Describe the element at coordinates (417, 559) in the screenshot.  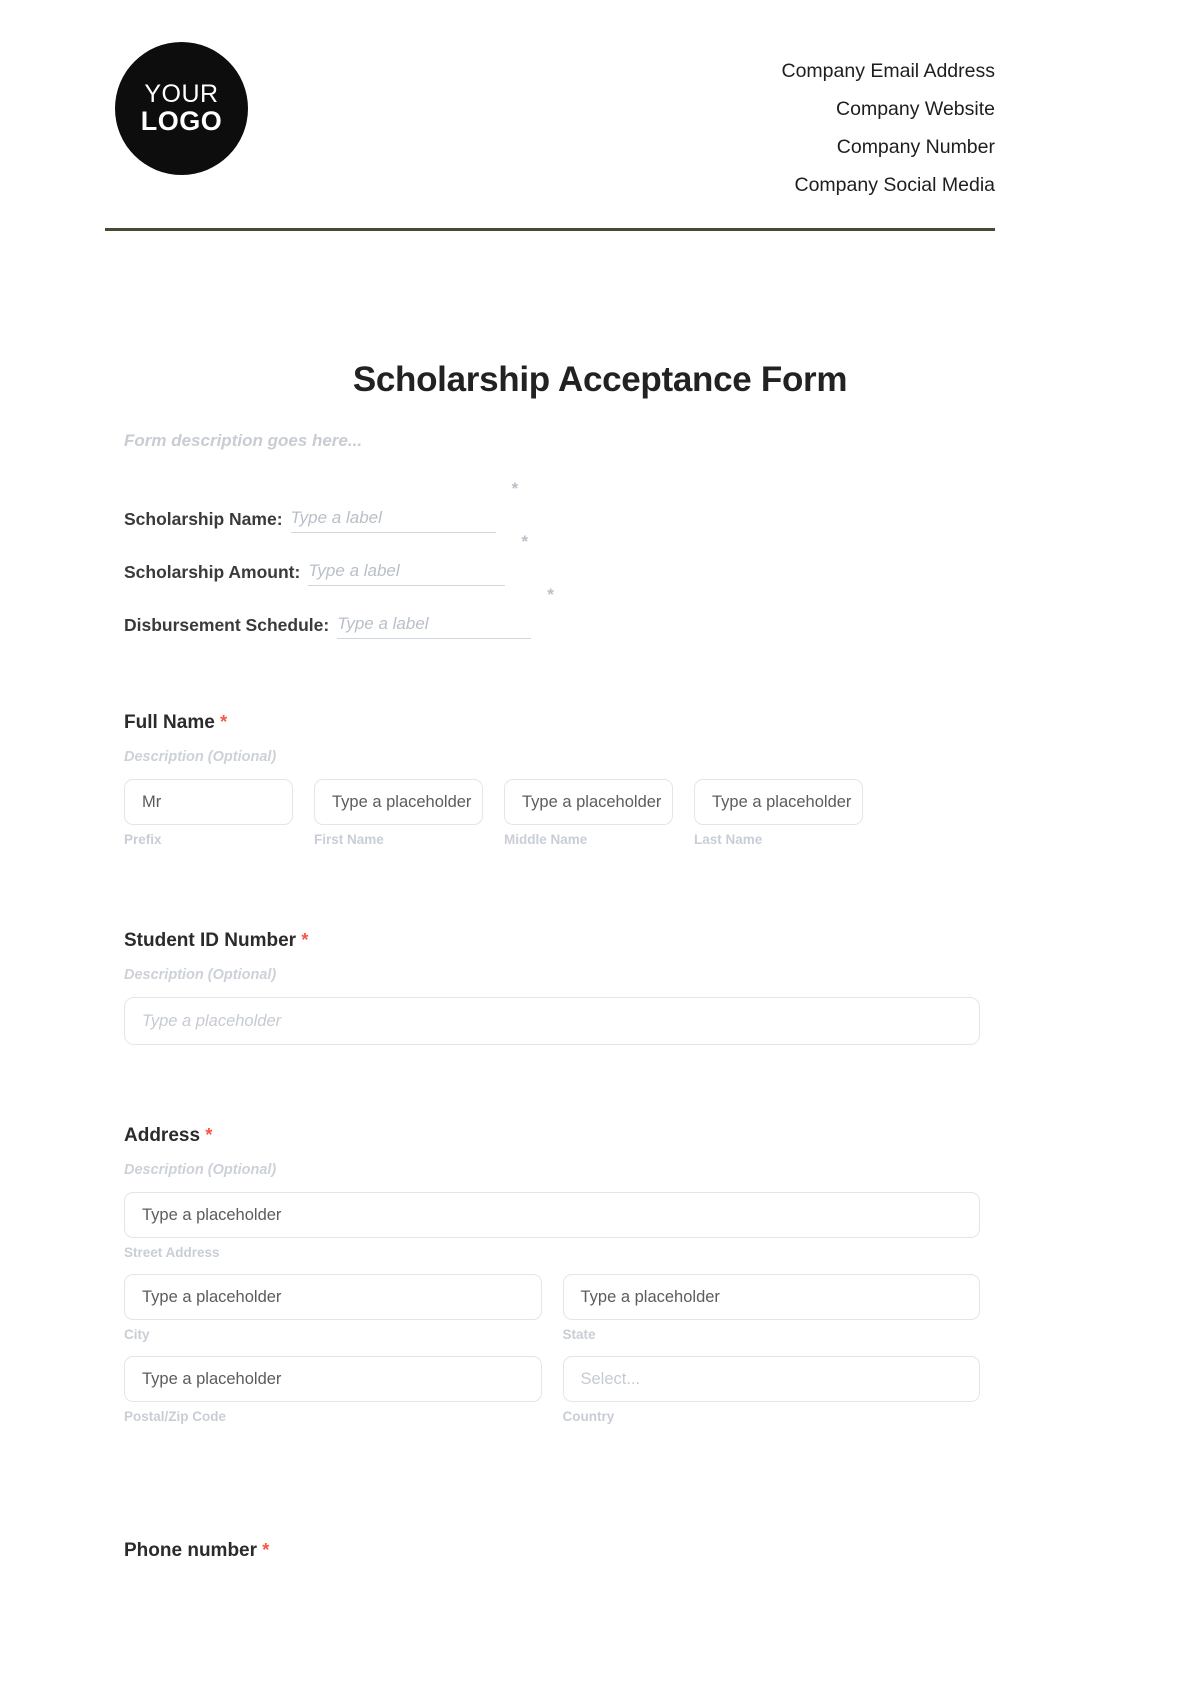
I see `scholarship-amount-input: Type a label *` at that location.